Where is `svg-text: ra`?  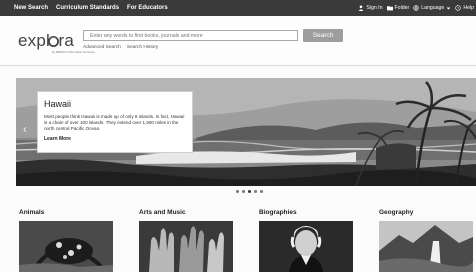 svg-text: ra is located at coordinates (67, 40).